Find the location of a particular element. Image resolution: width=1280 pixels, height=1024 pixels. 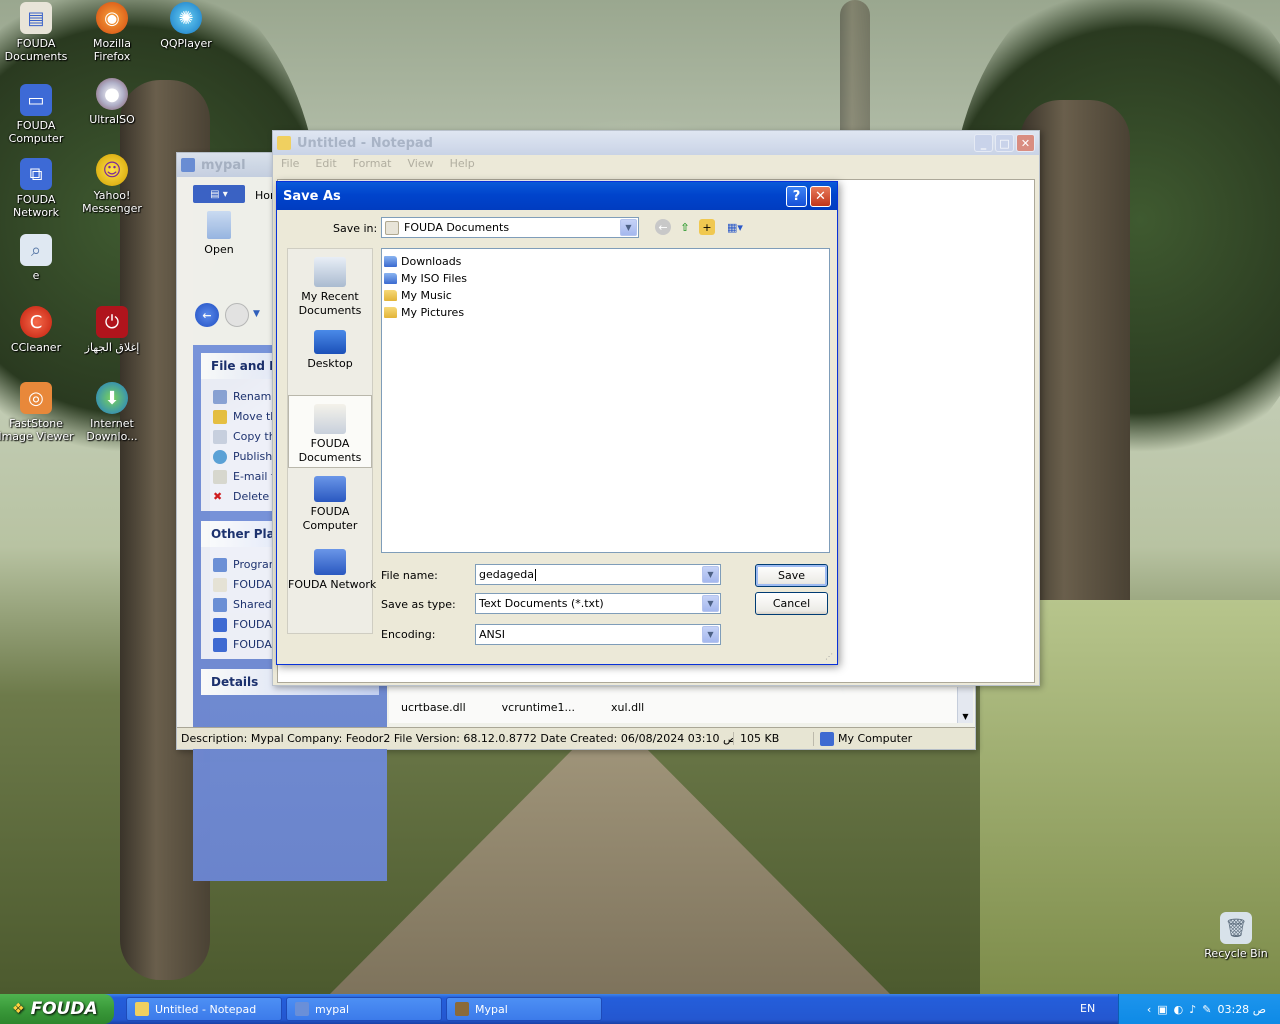

list-item-my-pictures: My Pictures is located at coordinates (605, 312).